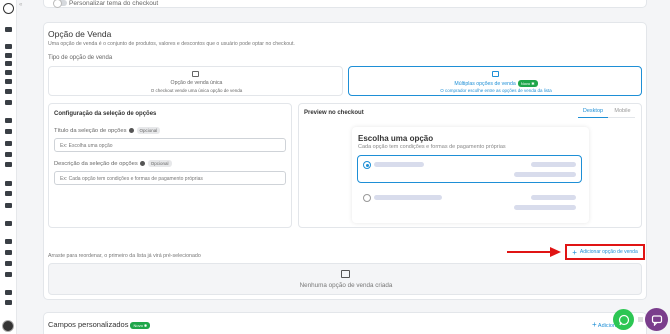 The width and height of the screenshot is (670, 334). Describe the element at coordinates (96, 164) in the screenshot. I see `desc-field-label: Descrição da seleção de opções` at that location.